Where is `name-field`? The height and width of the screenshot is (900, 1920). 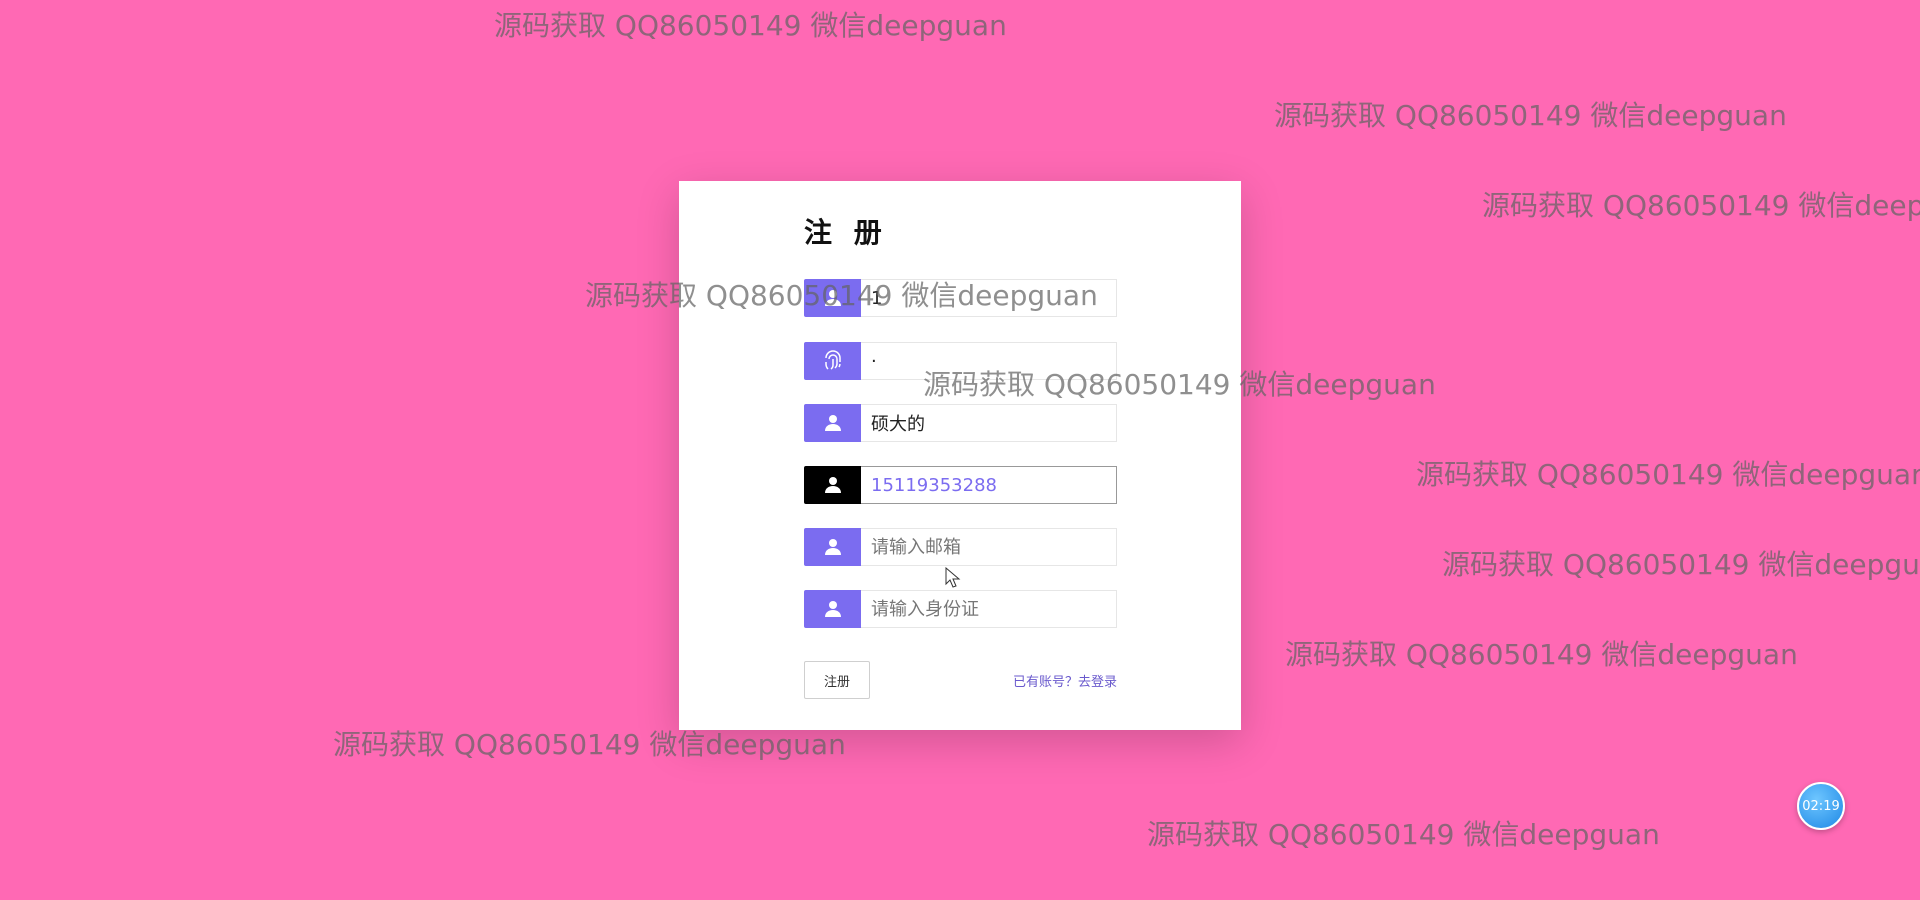
name-field is located at coordinates (960, 423).